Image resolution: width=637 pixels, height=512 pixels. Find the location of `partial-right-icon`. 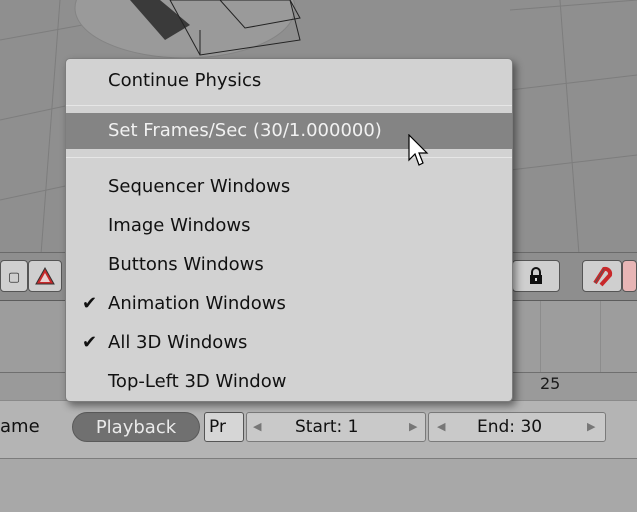

partial-right-icon is located at coordinates (629, 276).